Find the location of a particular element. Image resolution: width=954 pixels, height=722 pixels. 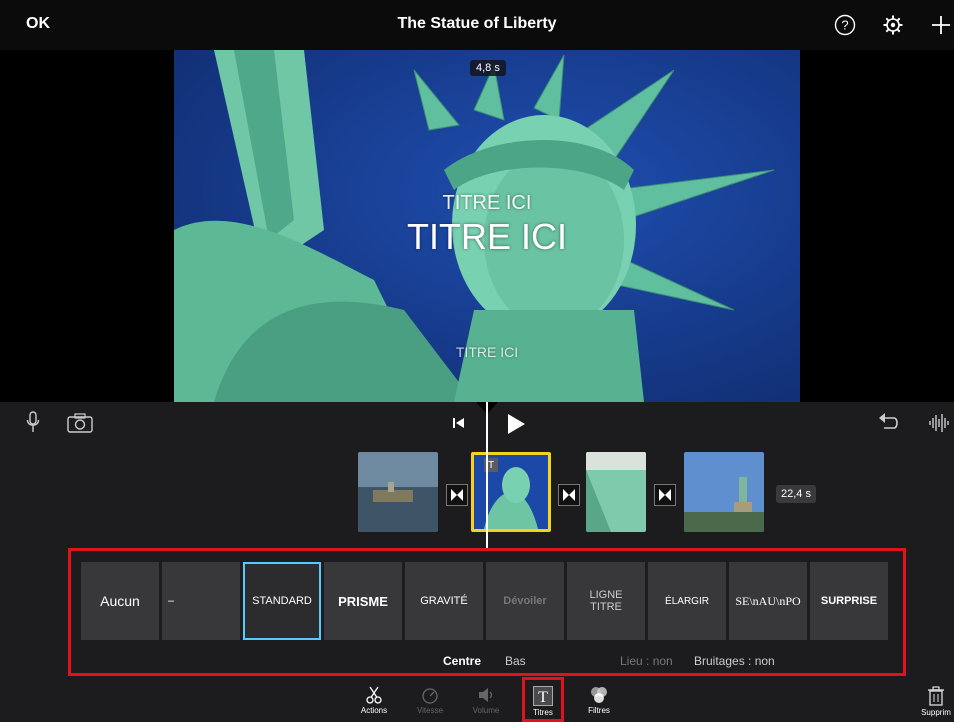

settings-gear-icon is located at coordinates (893, 25).